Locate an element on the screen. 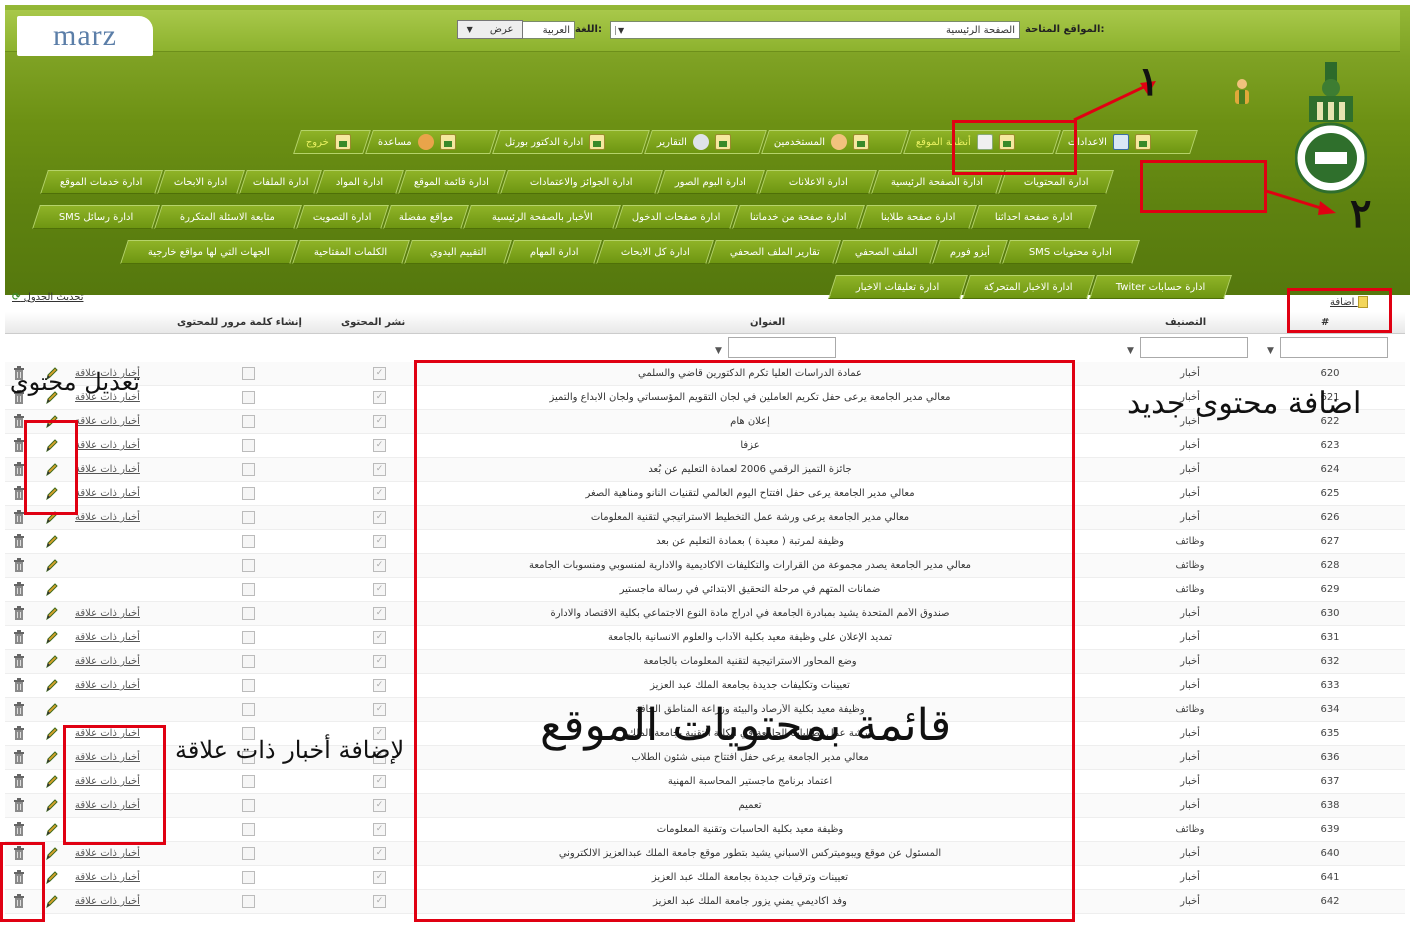 The width and height of the screenshot is (1412, 925). submenu-item: ادارة صفحة طلابنا is located at coordinates (918, 217).